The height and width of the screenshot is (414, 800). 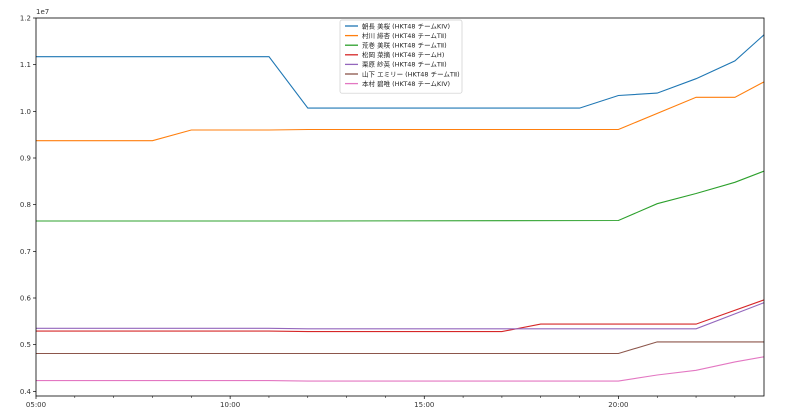 I want to click on x-tick-label: 05:00, so click(x=36, y=405).